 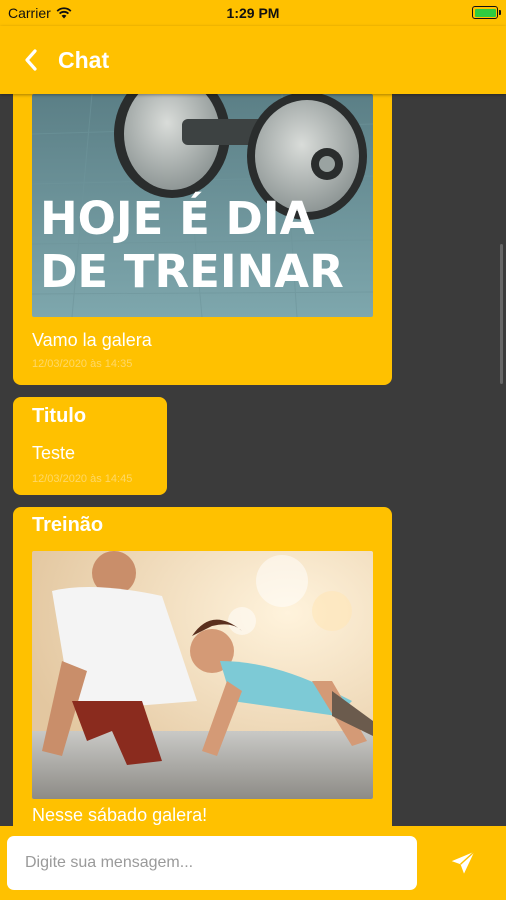 I want to click on message-composer, so click(x=253, y=863).